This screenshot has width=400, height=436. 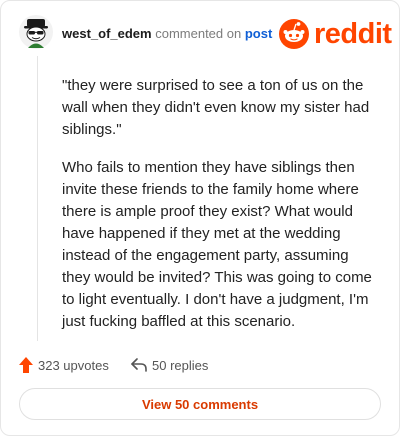 I want to click on reddit-logo: reddit, so click(x=335, y=34).